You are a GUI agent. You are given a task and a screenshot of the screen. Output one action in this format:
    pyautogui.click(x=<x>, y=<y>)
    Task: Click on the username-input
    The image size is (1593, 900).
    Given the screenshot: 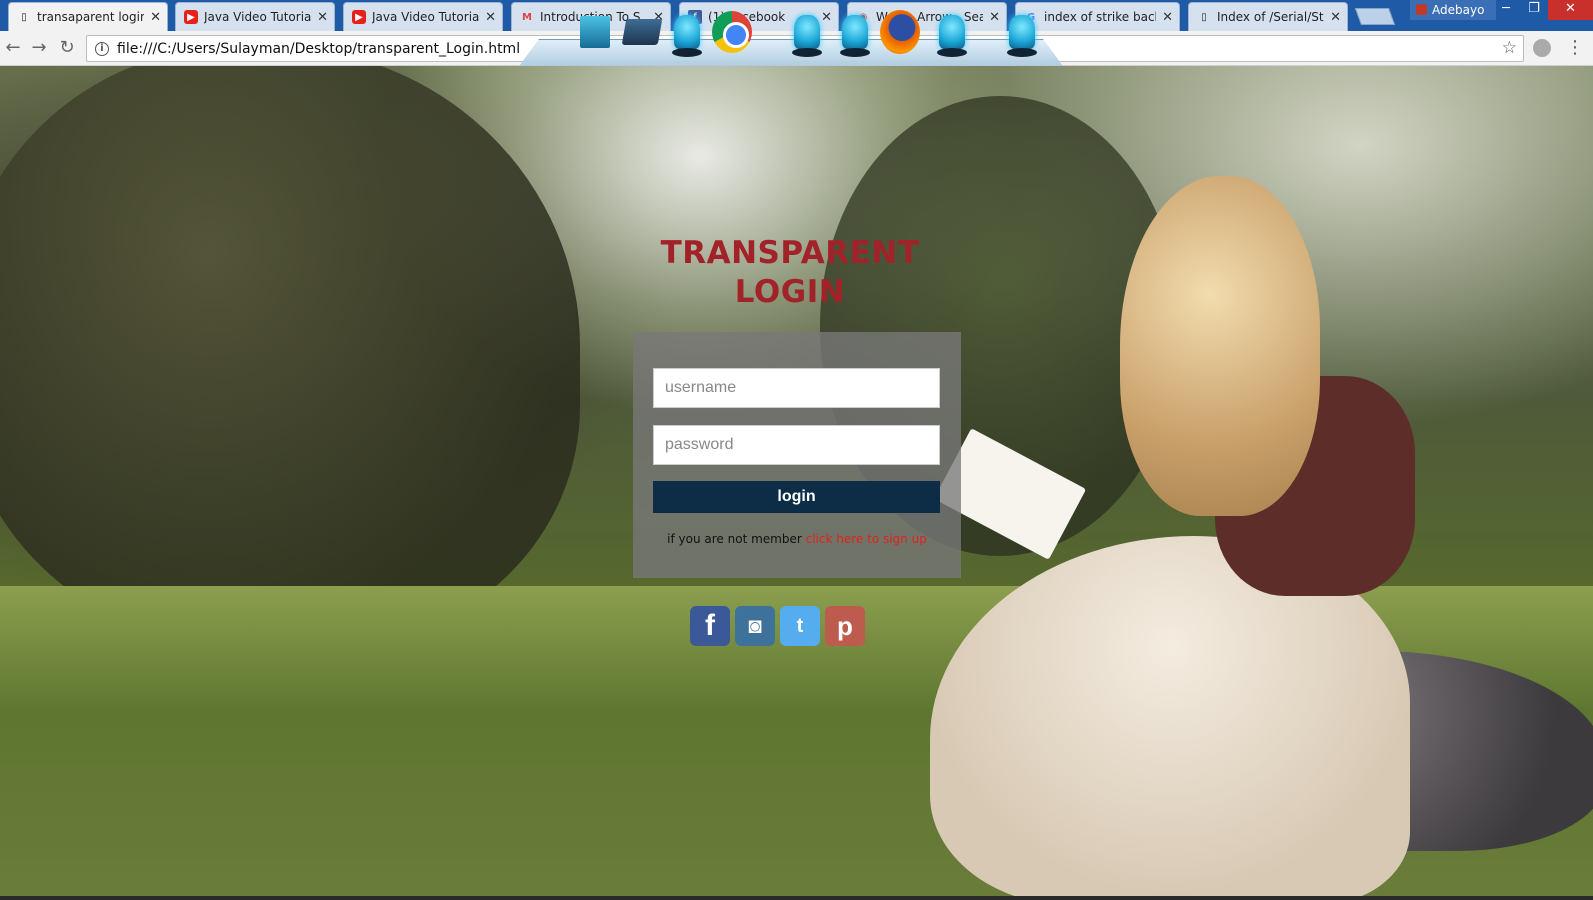 What is the action you would take?
    pyautogui.click(x=796, y=388)
    